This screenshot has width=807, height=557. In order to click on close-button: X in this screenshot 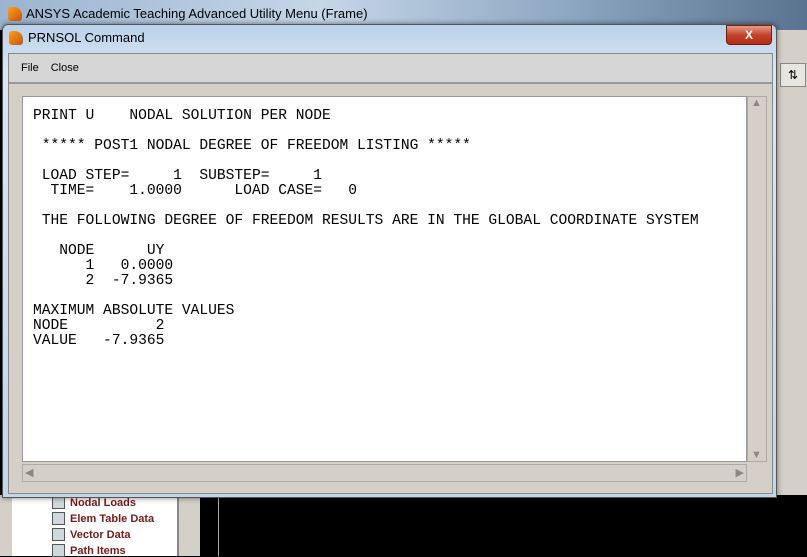, I will do `click(749, 35)`.